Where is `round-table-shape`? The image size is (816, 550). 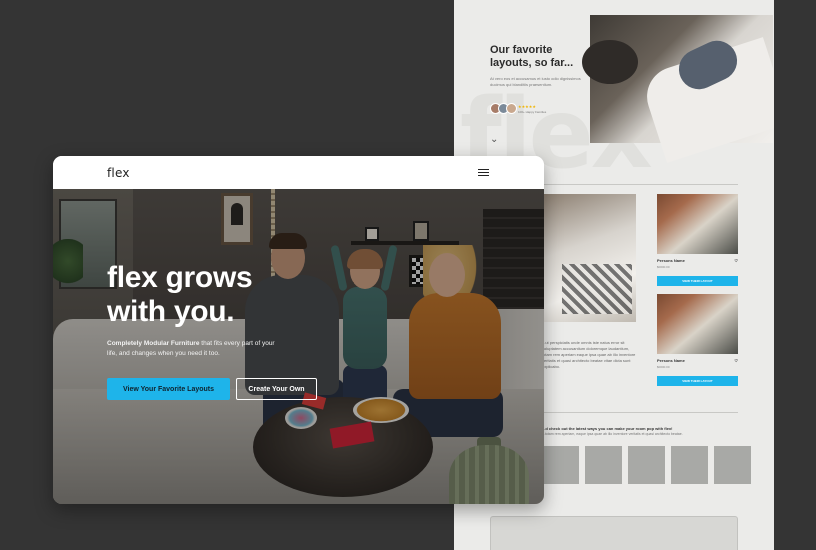
round-table-shape is located at coordinates (610, 62).